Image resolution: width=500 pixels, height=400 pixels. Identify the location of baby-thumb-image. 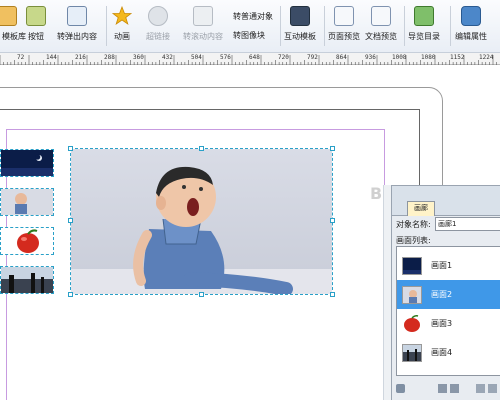
(27, 202).